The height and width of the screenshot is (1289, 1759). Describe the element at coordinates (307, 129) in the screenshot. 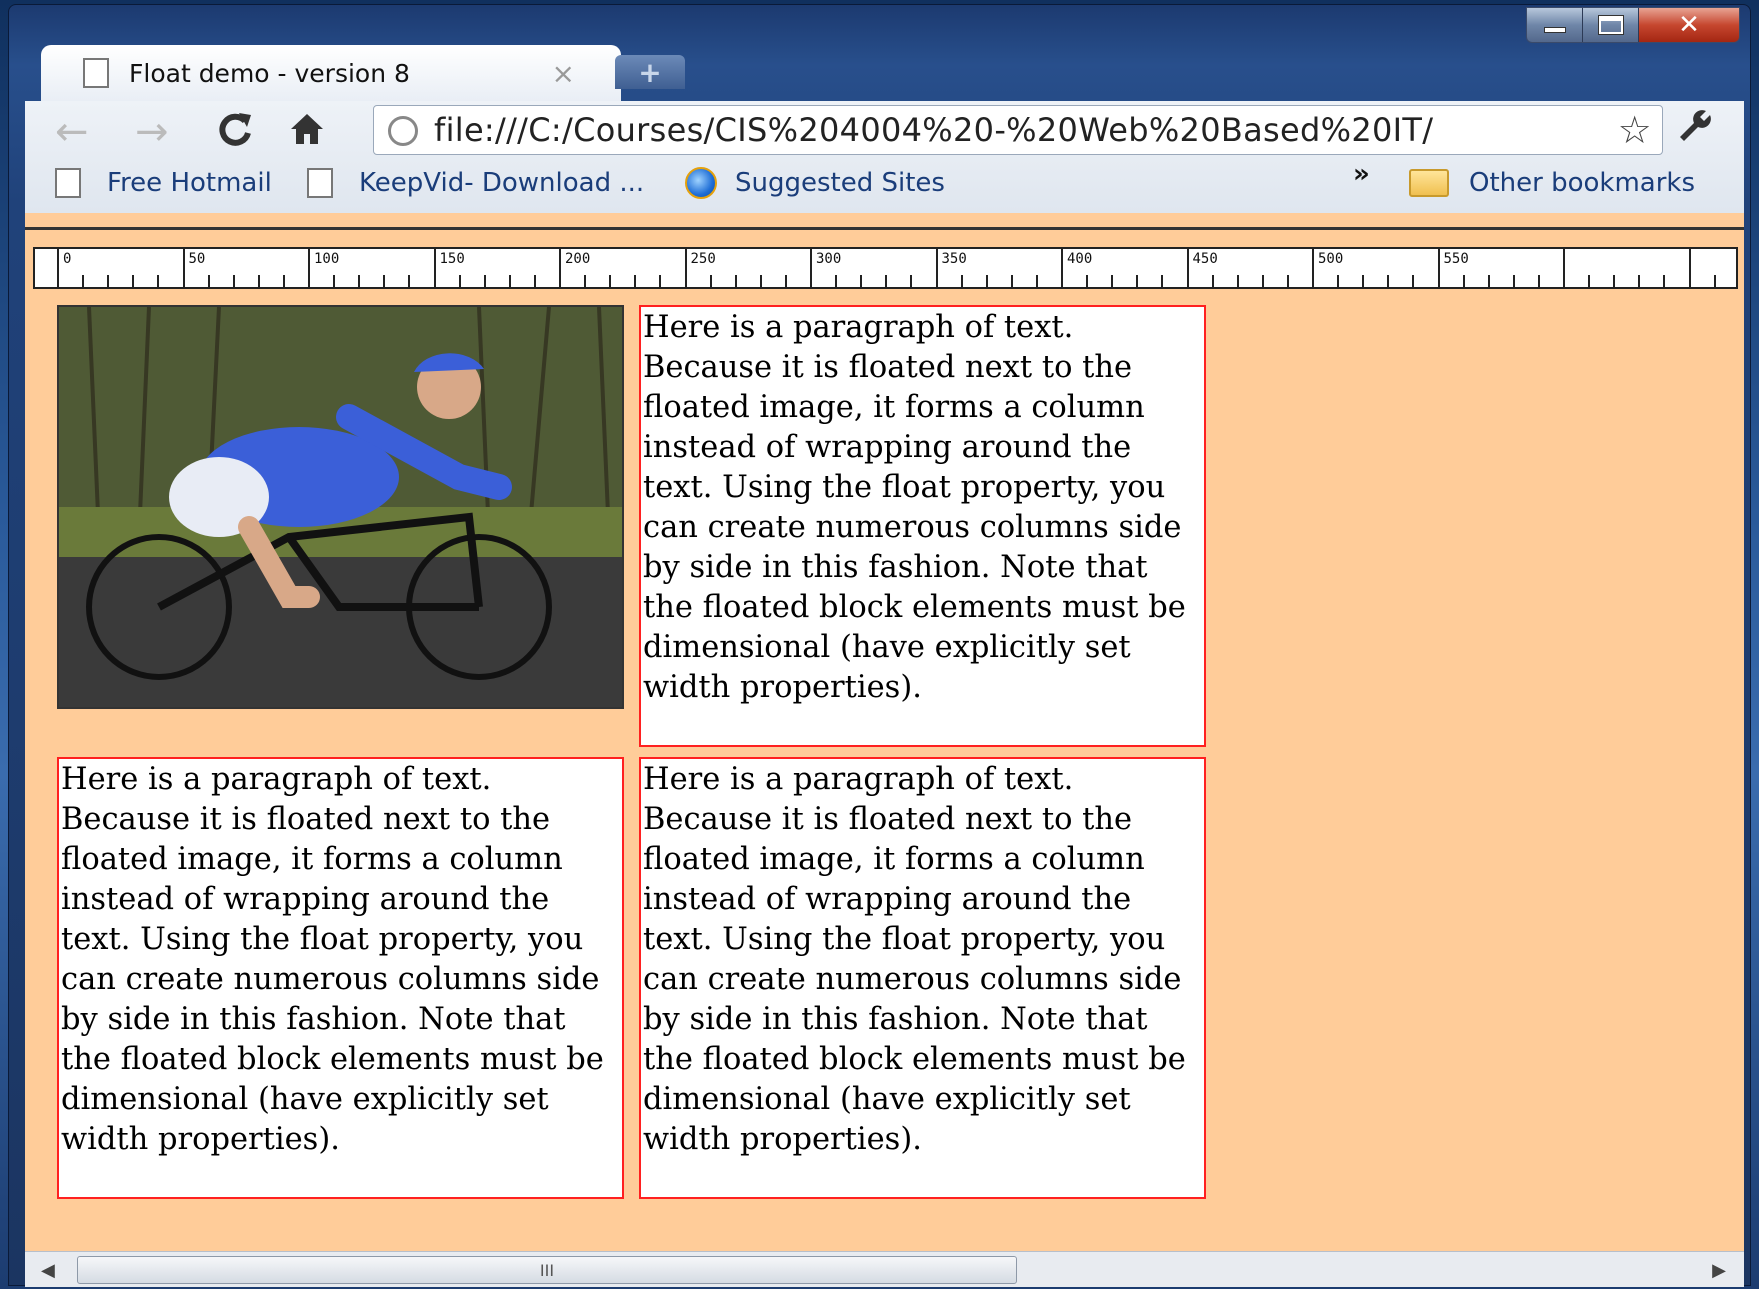

I see `home-icon` at that location.